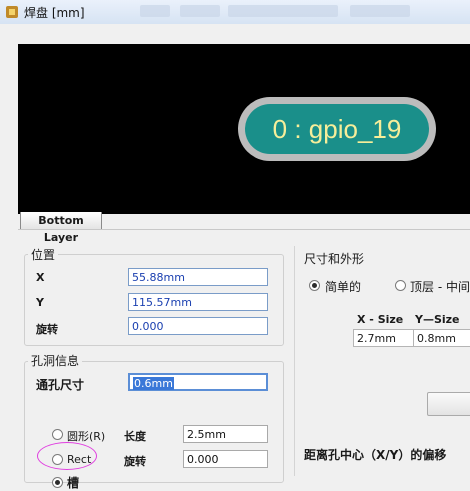 This screenshot has height=491, width=470. Describe the element at coordinates (400, 285) in the screenshot. I see `radio-top-middle` at that location.